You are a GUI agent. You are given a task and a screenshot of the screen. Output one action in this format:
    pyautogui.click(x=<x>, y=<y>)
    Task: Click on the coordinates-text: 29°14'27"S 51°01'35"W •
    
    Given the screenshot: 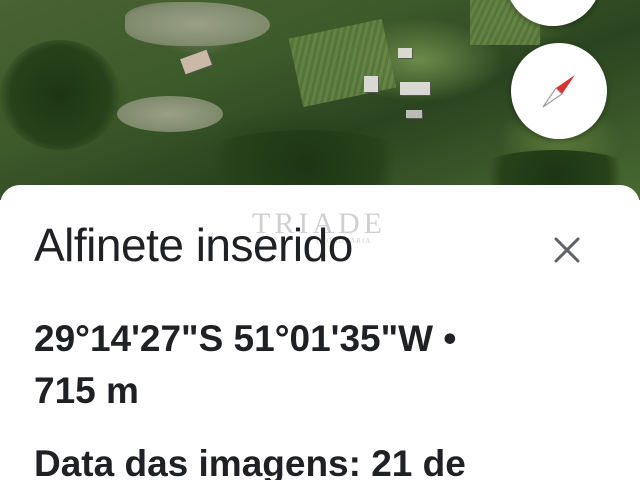 What is the action you would take?
    pyautogui.click(x=314, y=339)
    